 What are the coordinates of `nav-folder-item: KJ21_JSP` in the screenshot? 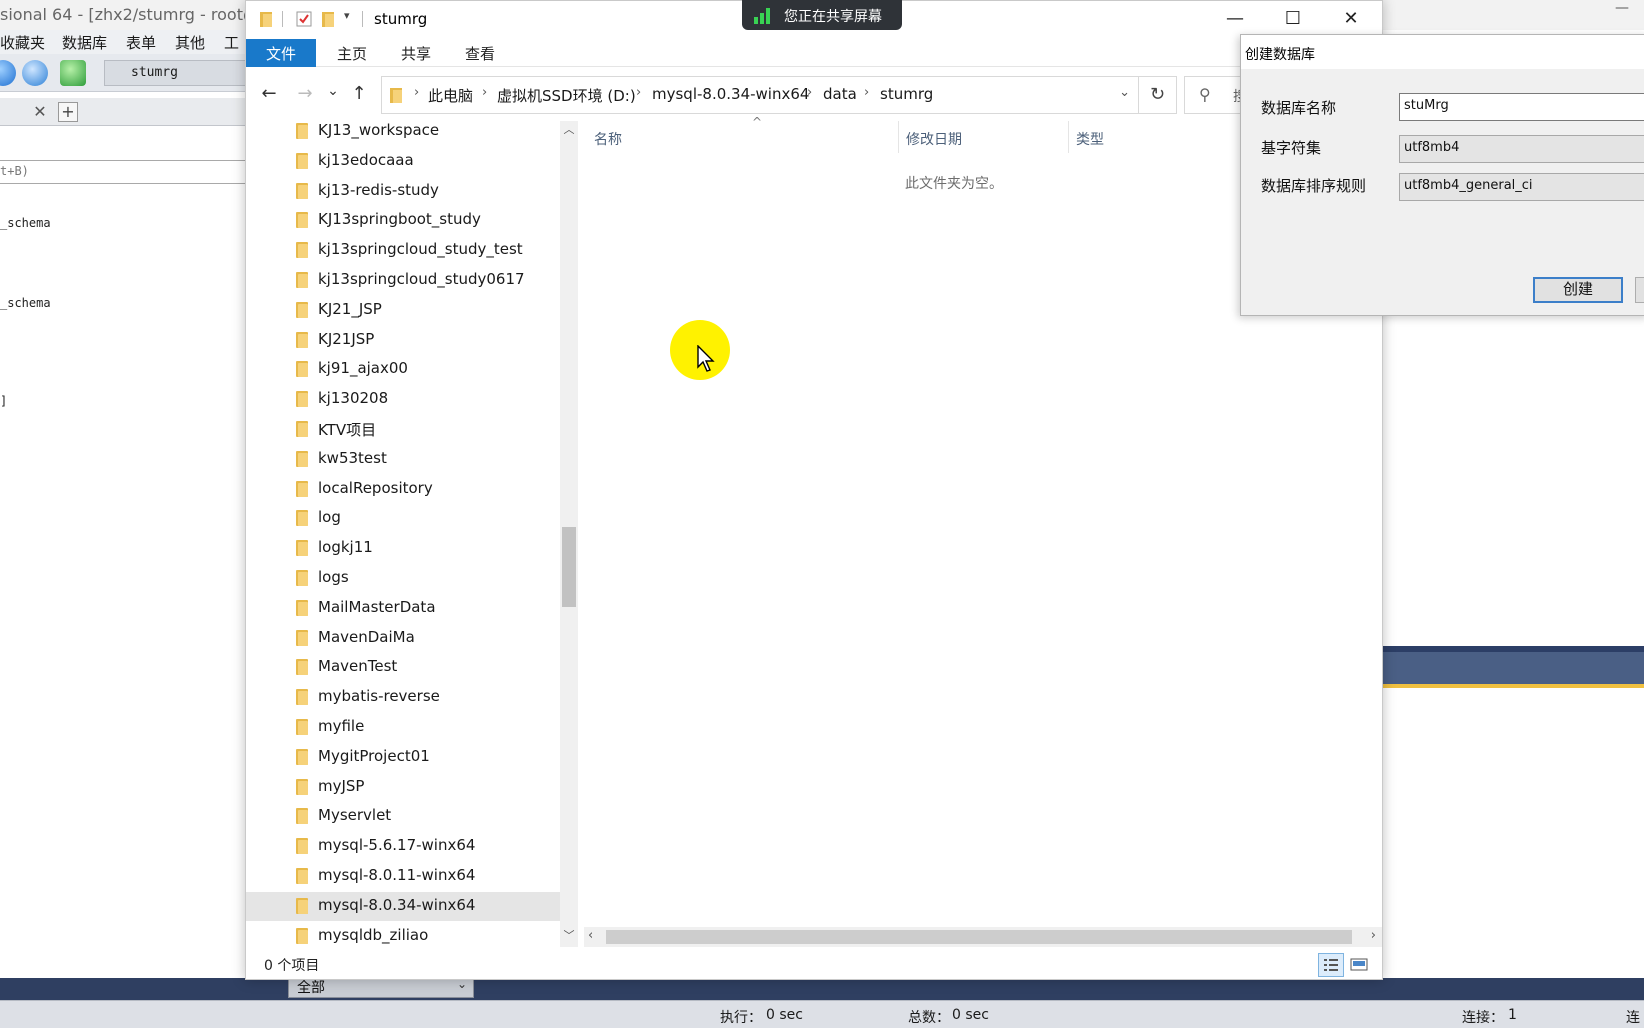 It's located at (411, 310).